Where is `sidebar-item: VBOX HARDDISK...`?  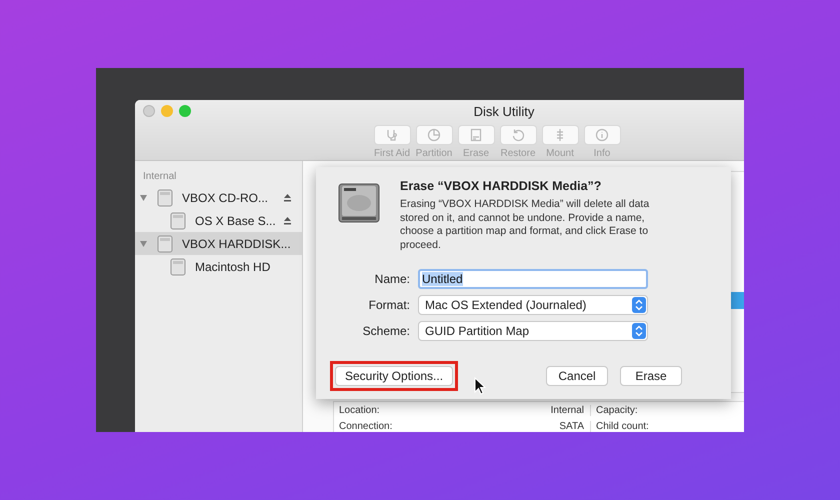
sidebar-item: VBOX HARDDISK... is located at coordinates (218, 243).